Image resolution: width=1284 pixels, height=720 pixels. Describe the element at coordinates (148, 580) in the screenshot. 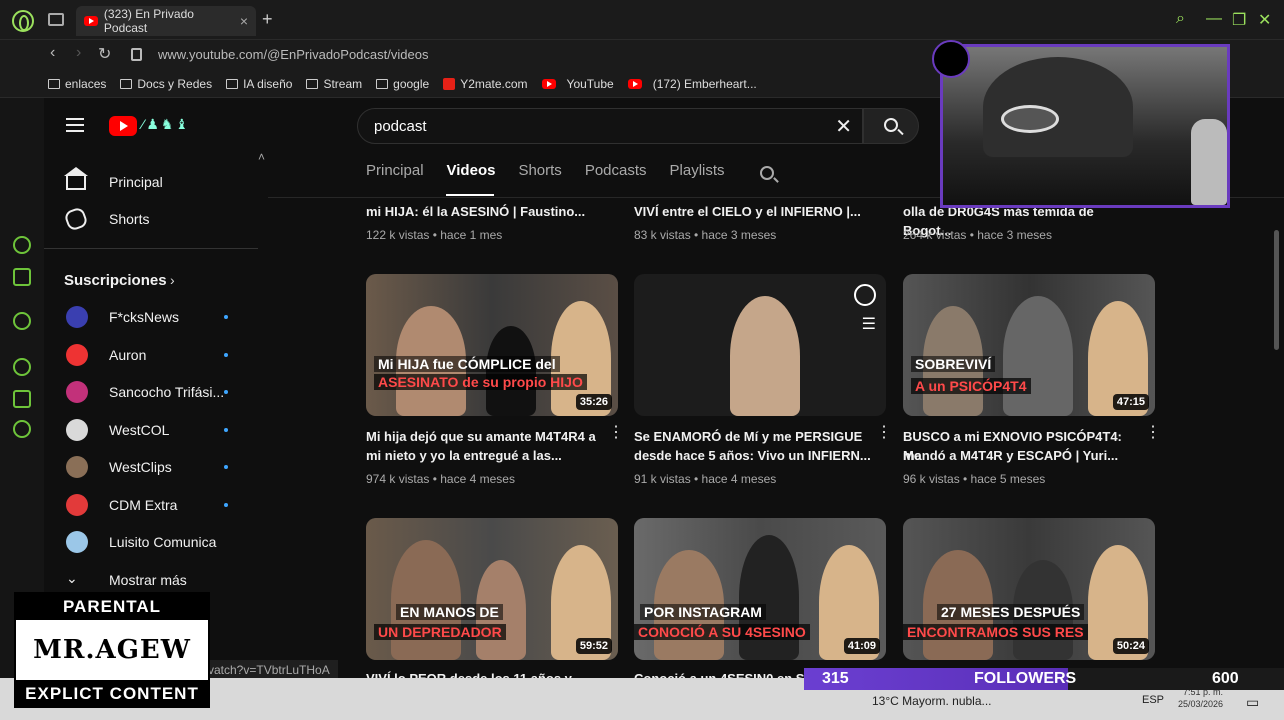

I see `show-more-label: Mostrar más` at that location.